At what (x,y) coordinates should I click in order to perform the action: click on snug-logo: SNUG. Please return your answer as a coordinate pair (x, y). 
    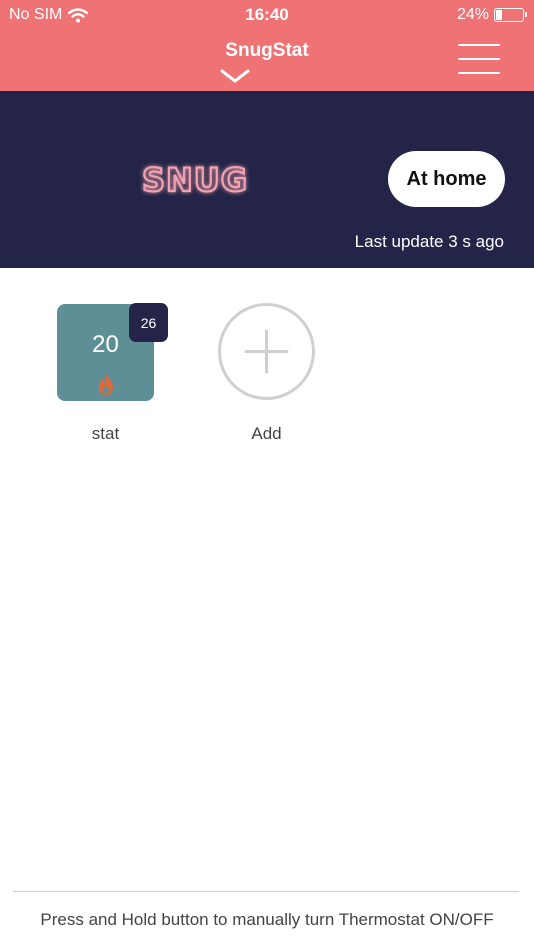
    Looking at the image, I should click on (194, 180).